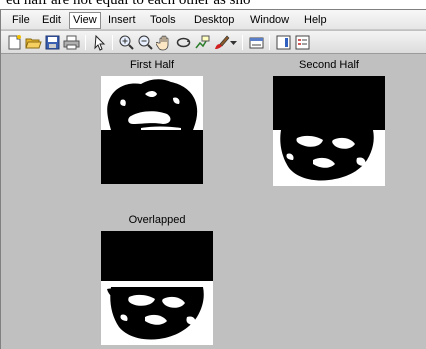 Image resolution: width=426 pixels, height=349 pixels. Describe the element at coordinates (302, 42) in the screenshot. I see `legend-icon` at that location.